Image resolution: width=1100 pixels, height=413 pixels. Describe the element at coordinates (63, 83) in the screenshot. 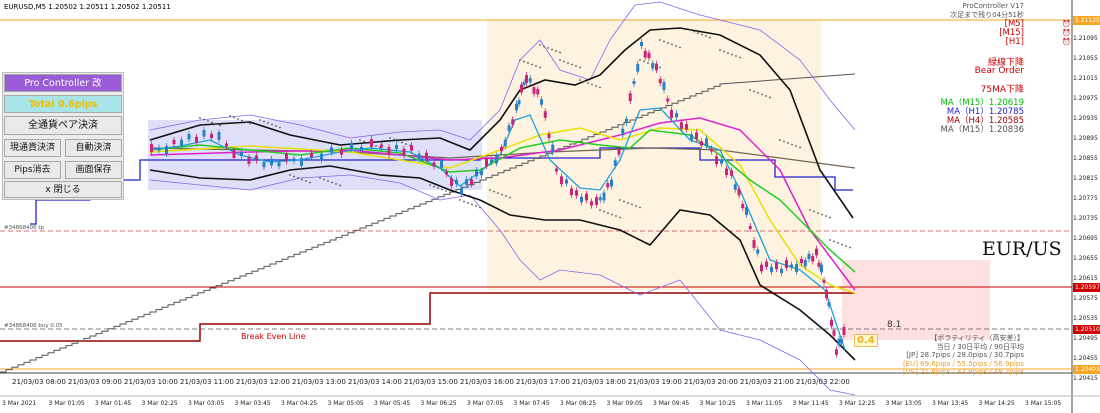

I see `panel-title: Pro Controller 改` at that location.